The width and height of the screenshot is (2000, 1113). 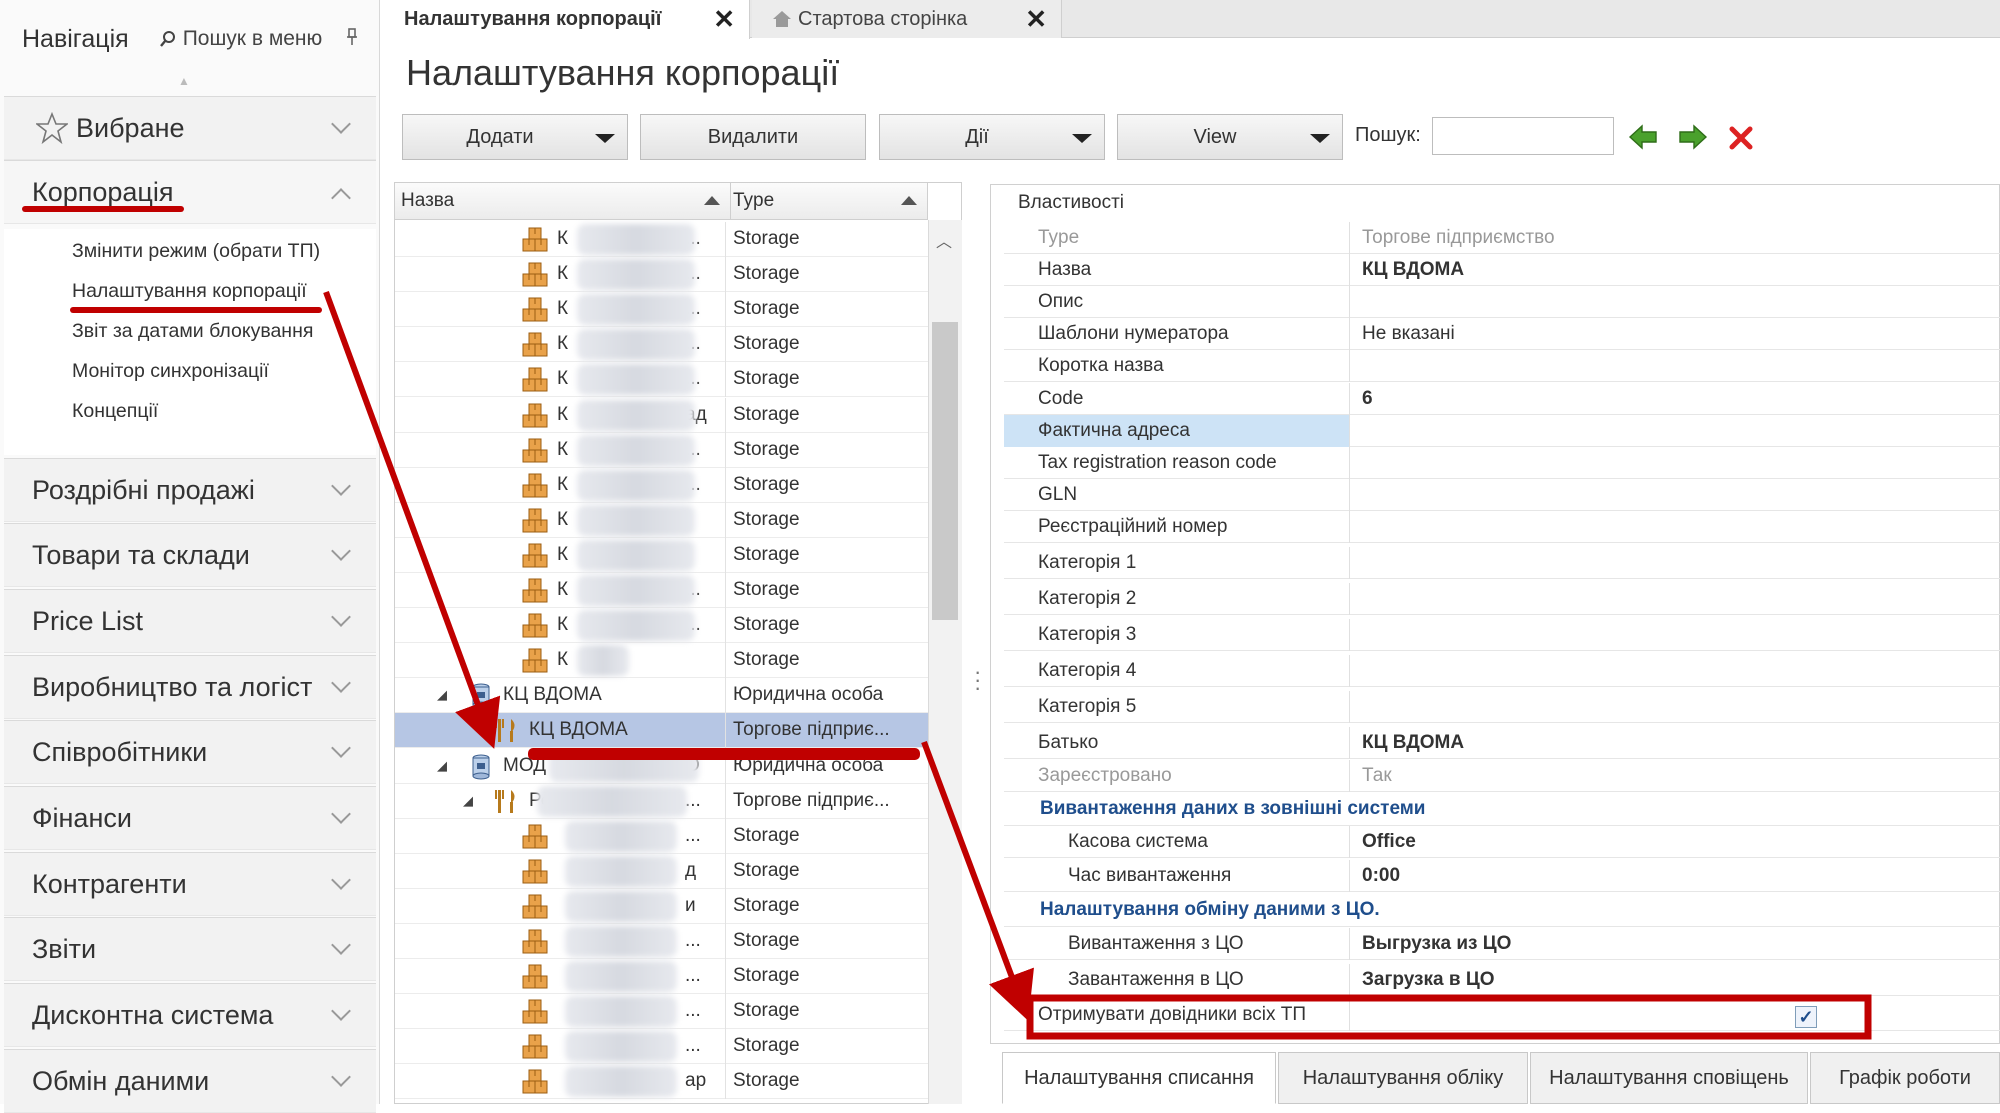 I want to click on submenu-item-blocking-dates-report: Звіт за датами блокування, so click(x=192, y=331).